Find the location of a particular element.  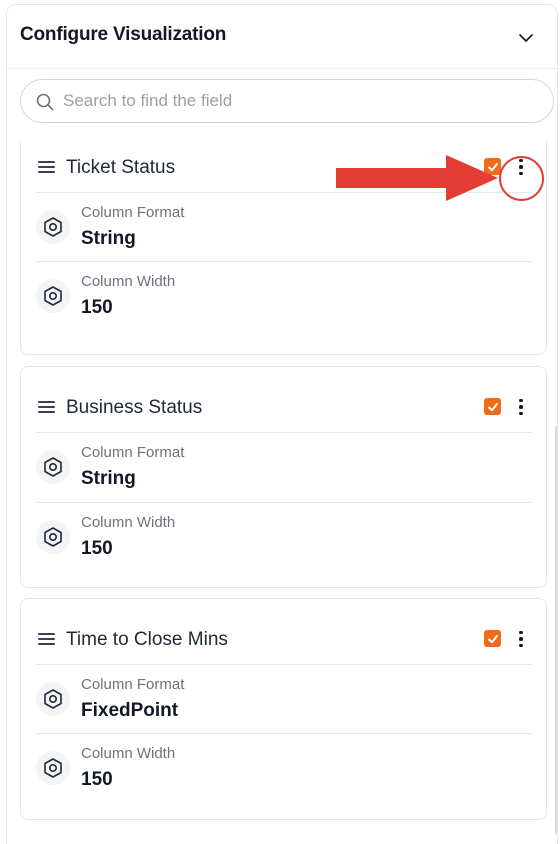

chevron-down-icon is located at coordinates (526, 38).